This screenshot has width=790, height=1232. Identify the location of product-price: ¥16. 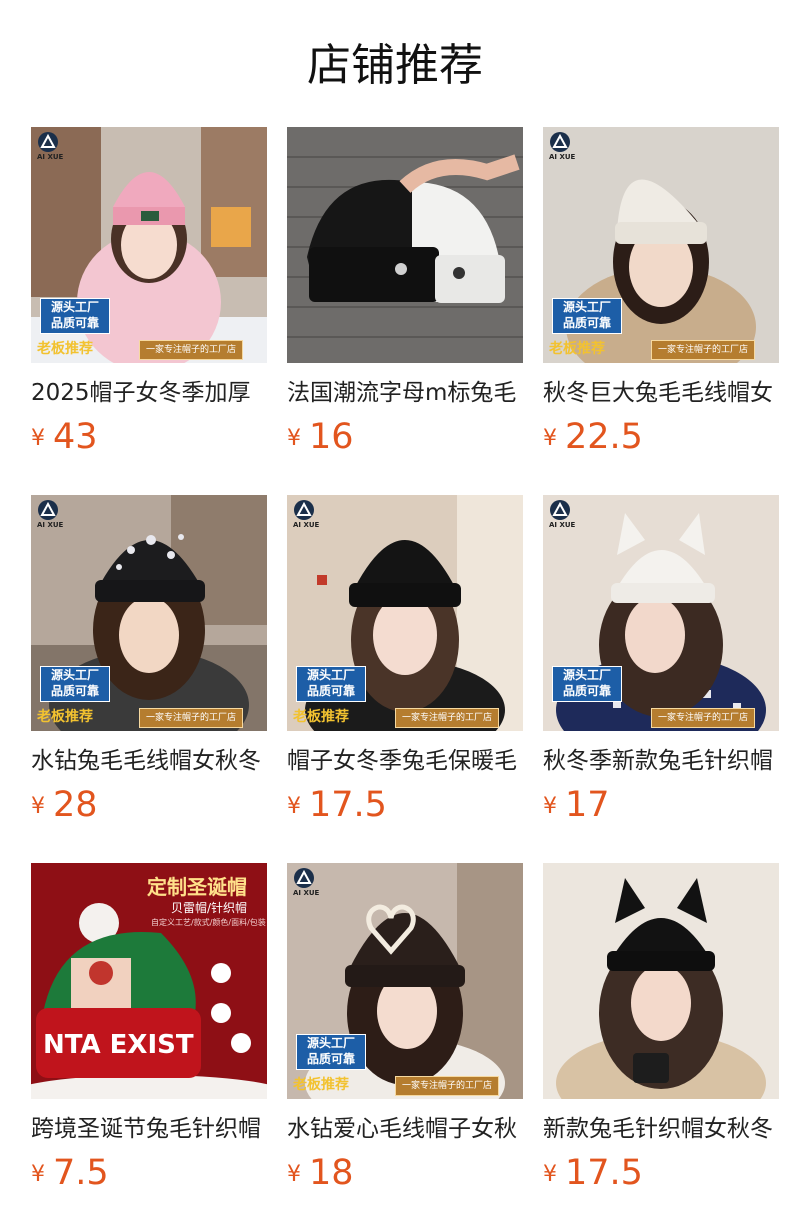
(320, 437).